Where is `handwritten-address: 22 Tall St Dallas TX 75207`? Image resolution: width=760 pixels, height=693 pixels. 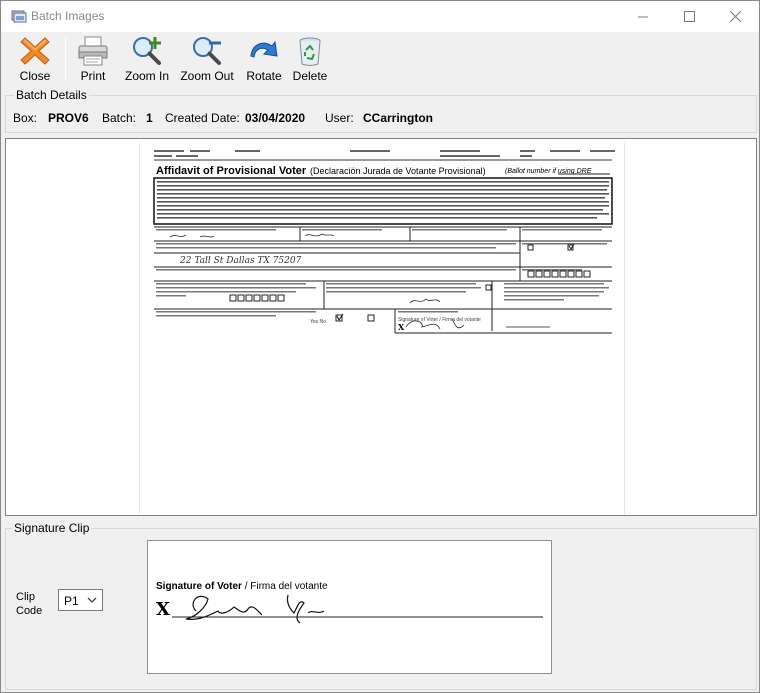 handwritten-address: 22 Tall St Dallas TX 75207 is located at coordinates (240, 261).